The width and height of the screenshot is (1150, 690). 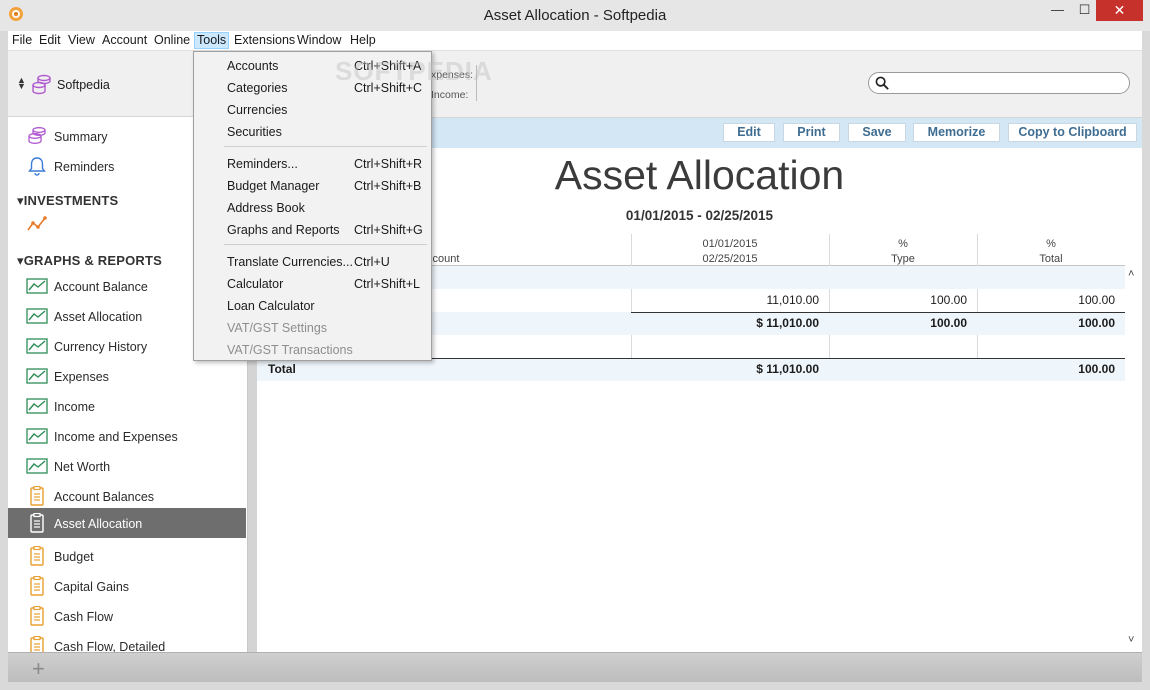 I want to click on subtotal-percent-type: 100.00, so click(x=948, y=323).